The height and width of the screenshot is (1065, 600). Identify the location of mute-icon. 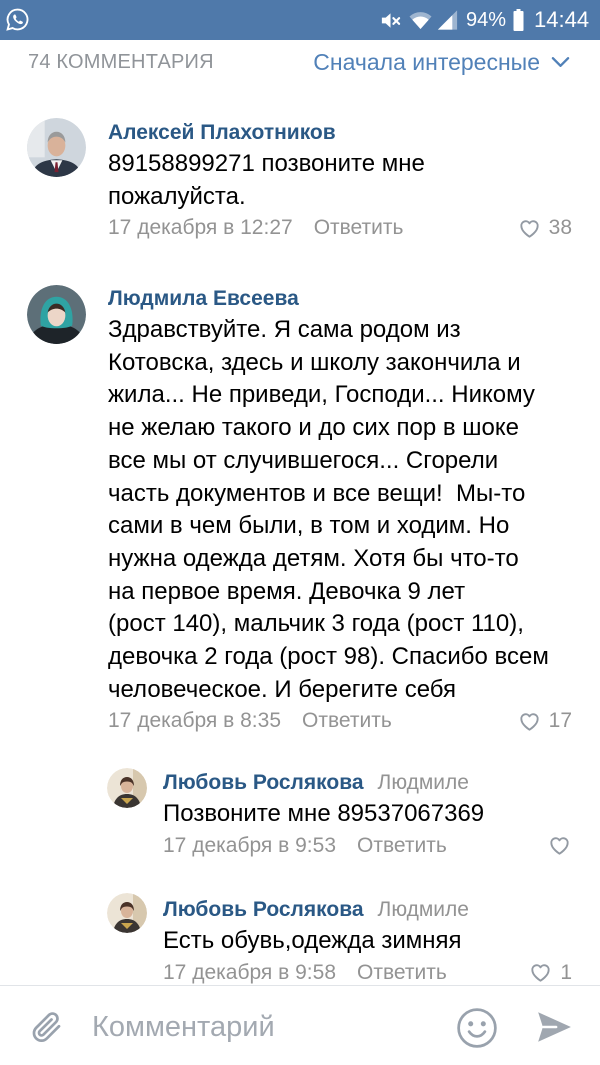
(390, 20).